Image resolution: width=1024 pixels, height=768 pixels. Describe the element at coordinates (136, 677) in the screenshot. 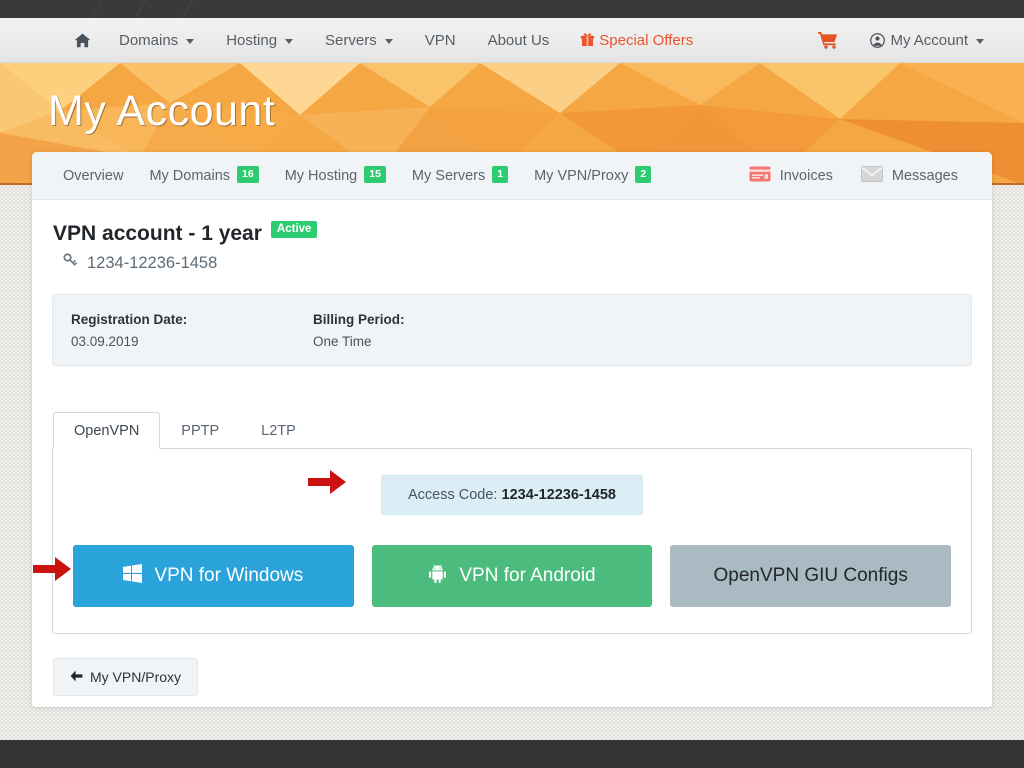

I see `back-button-label: My VPN/Proxy` at that location.